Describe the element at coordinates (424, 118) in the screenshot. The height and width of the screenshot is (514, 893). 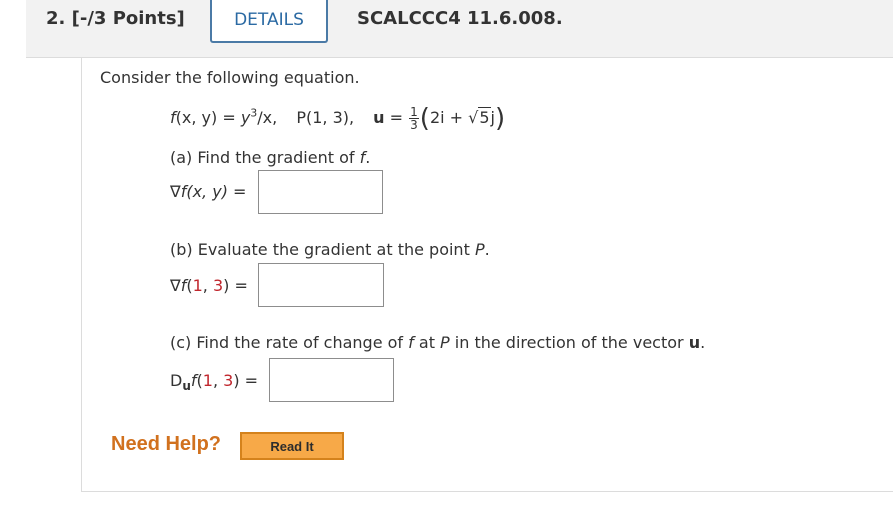
I see `eq-open-paren: (` at that location.